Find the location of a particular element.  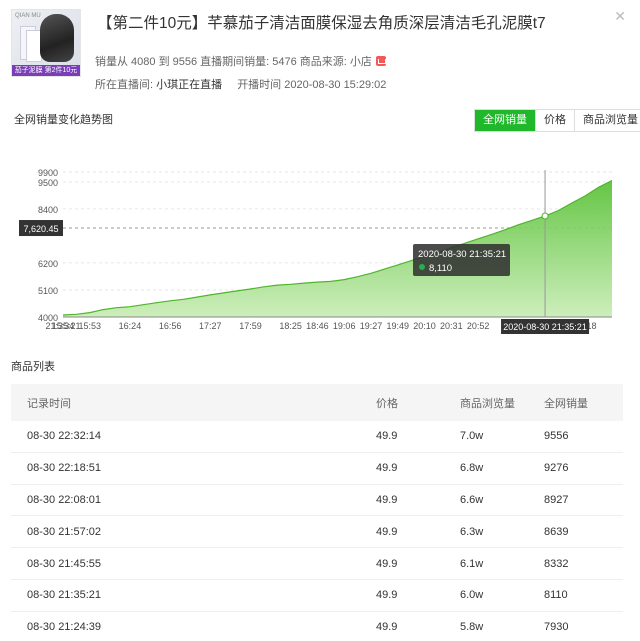

table-row: 08-30 22:32:14 49.9 7.0w 9556 is located at coordinates (317, 437).